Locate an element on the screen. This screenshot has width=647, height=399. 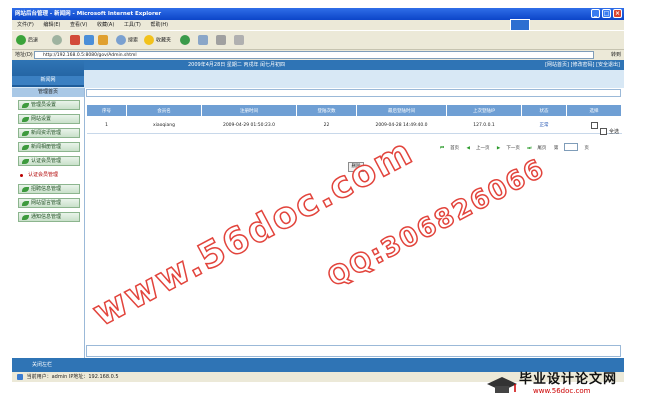
cell-last-ip: 127.0.0.1 is located at coordinates (484, 125).